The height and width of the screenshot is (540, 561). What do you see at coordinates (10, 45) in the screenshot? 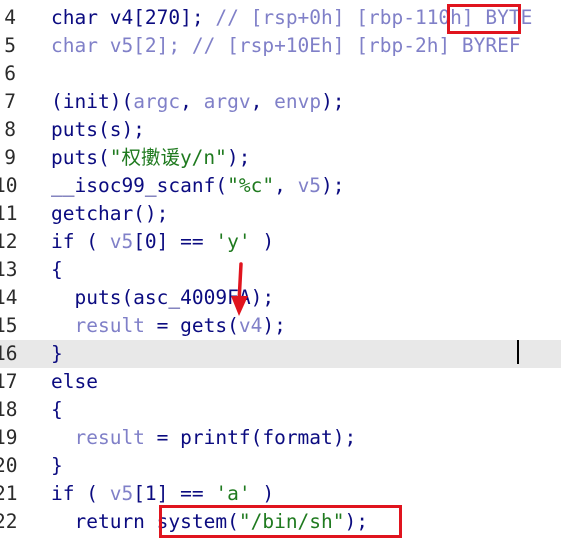
I see `line-number: 5` at bounding box center [10, 45].